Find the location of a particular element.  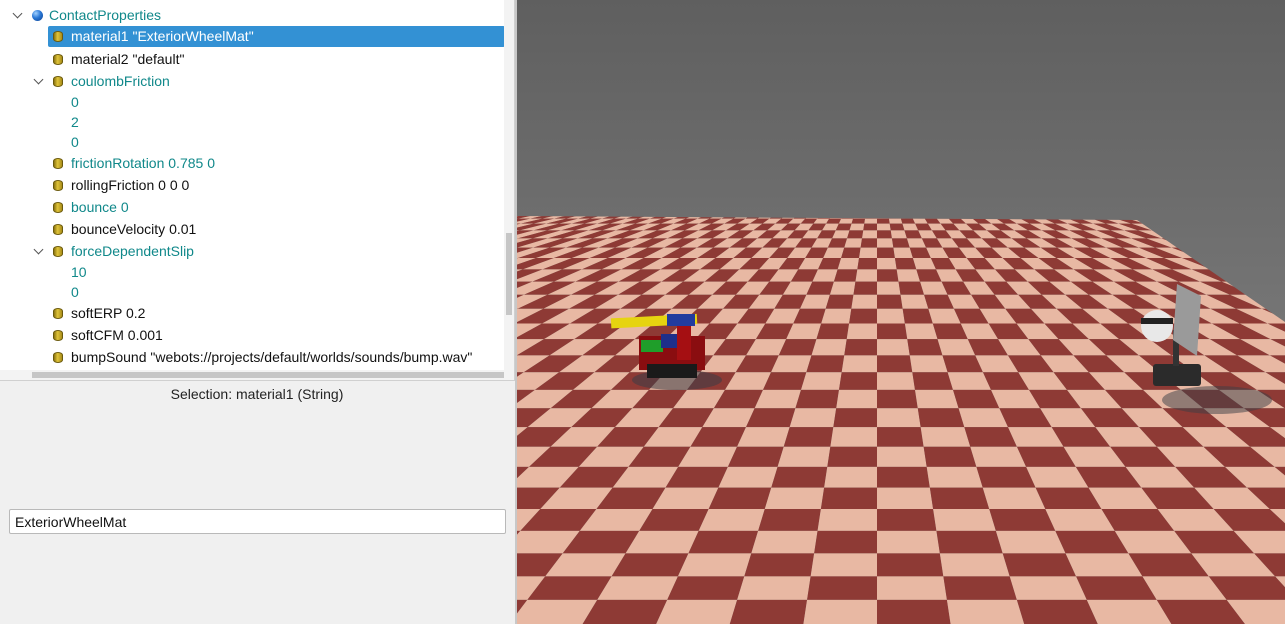

tree-field-label: coulombFriction is located at coordinates (120, 81).